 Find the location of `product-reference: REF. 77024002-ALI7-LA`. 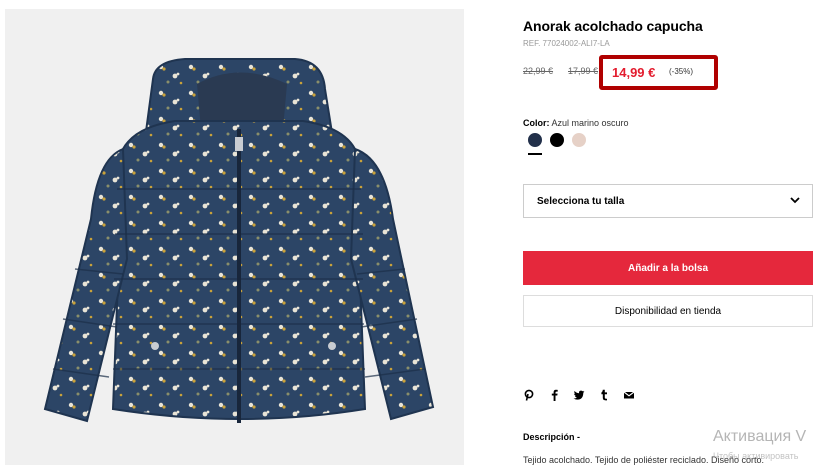

product-reference: REF. 77024002-ALI7-LA is located at coordinates (566, 43).